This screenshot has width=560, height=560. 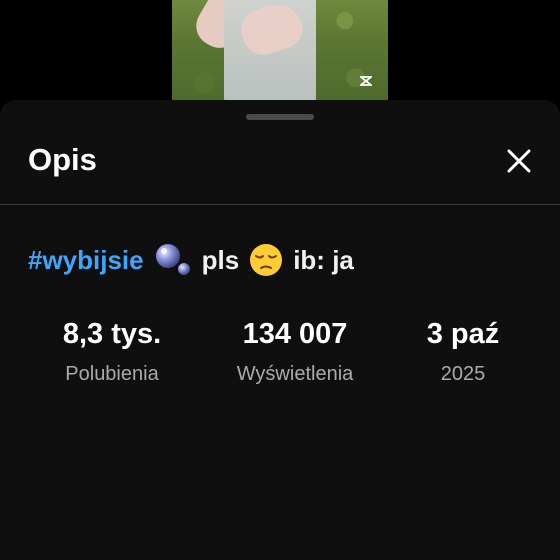 What do you see at coordinates (463, 334) in the screenshot?
I see `date-value: 3 paź` at bounding box center [463, 334].